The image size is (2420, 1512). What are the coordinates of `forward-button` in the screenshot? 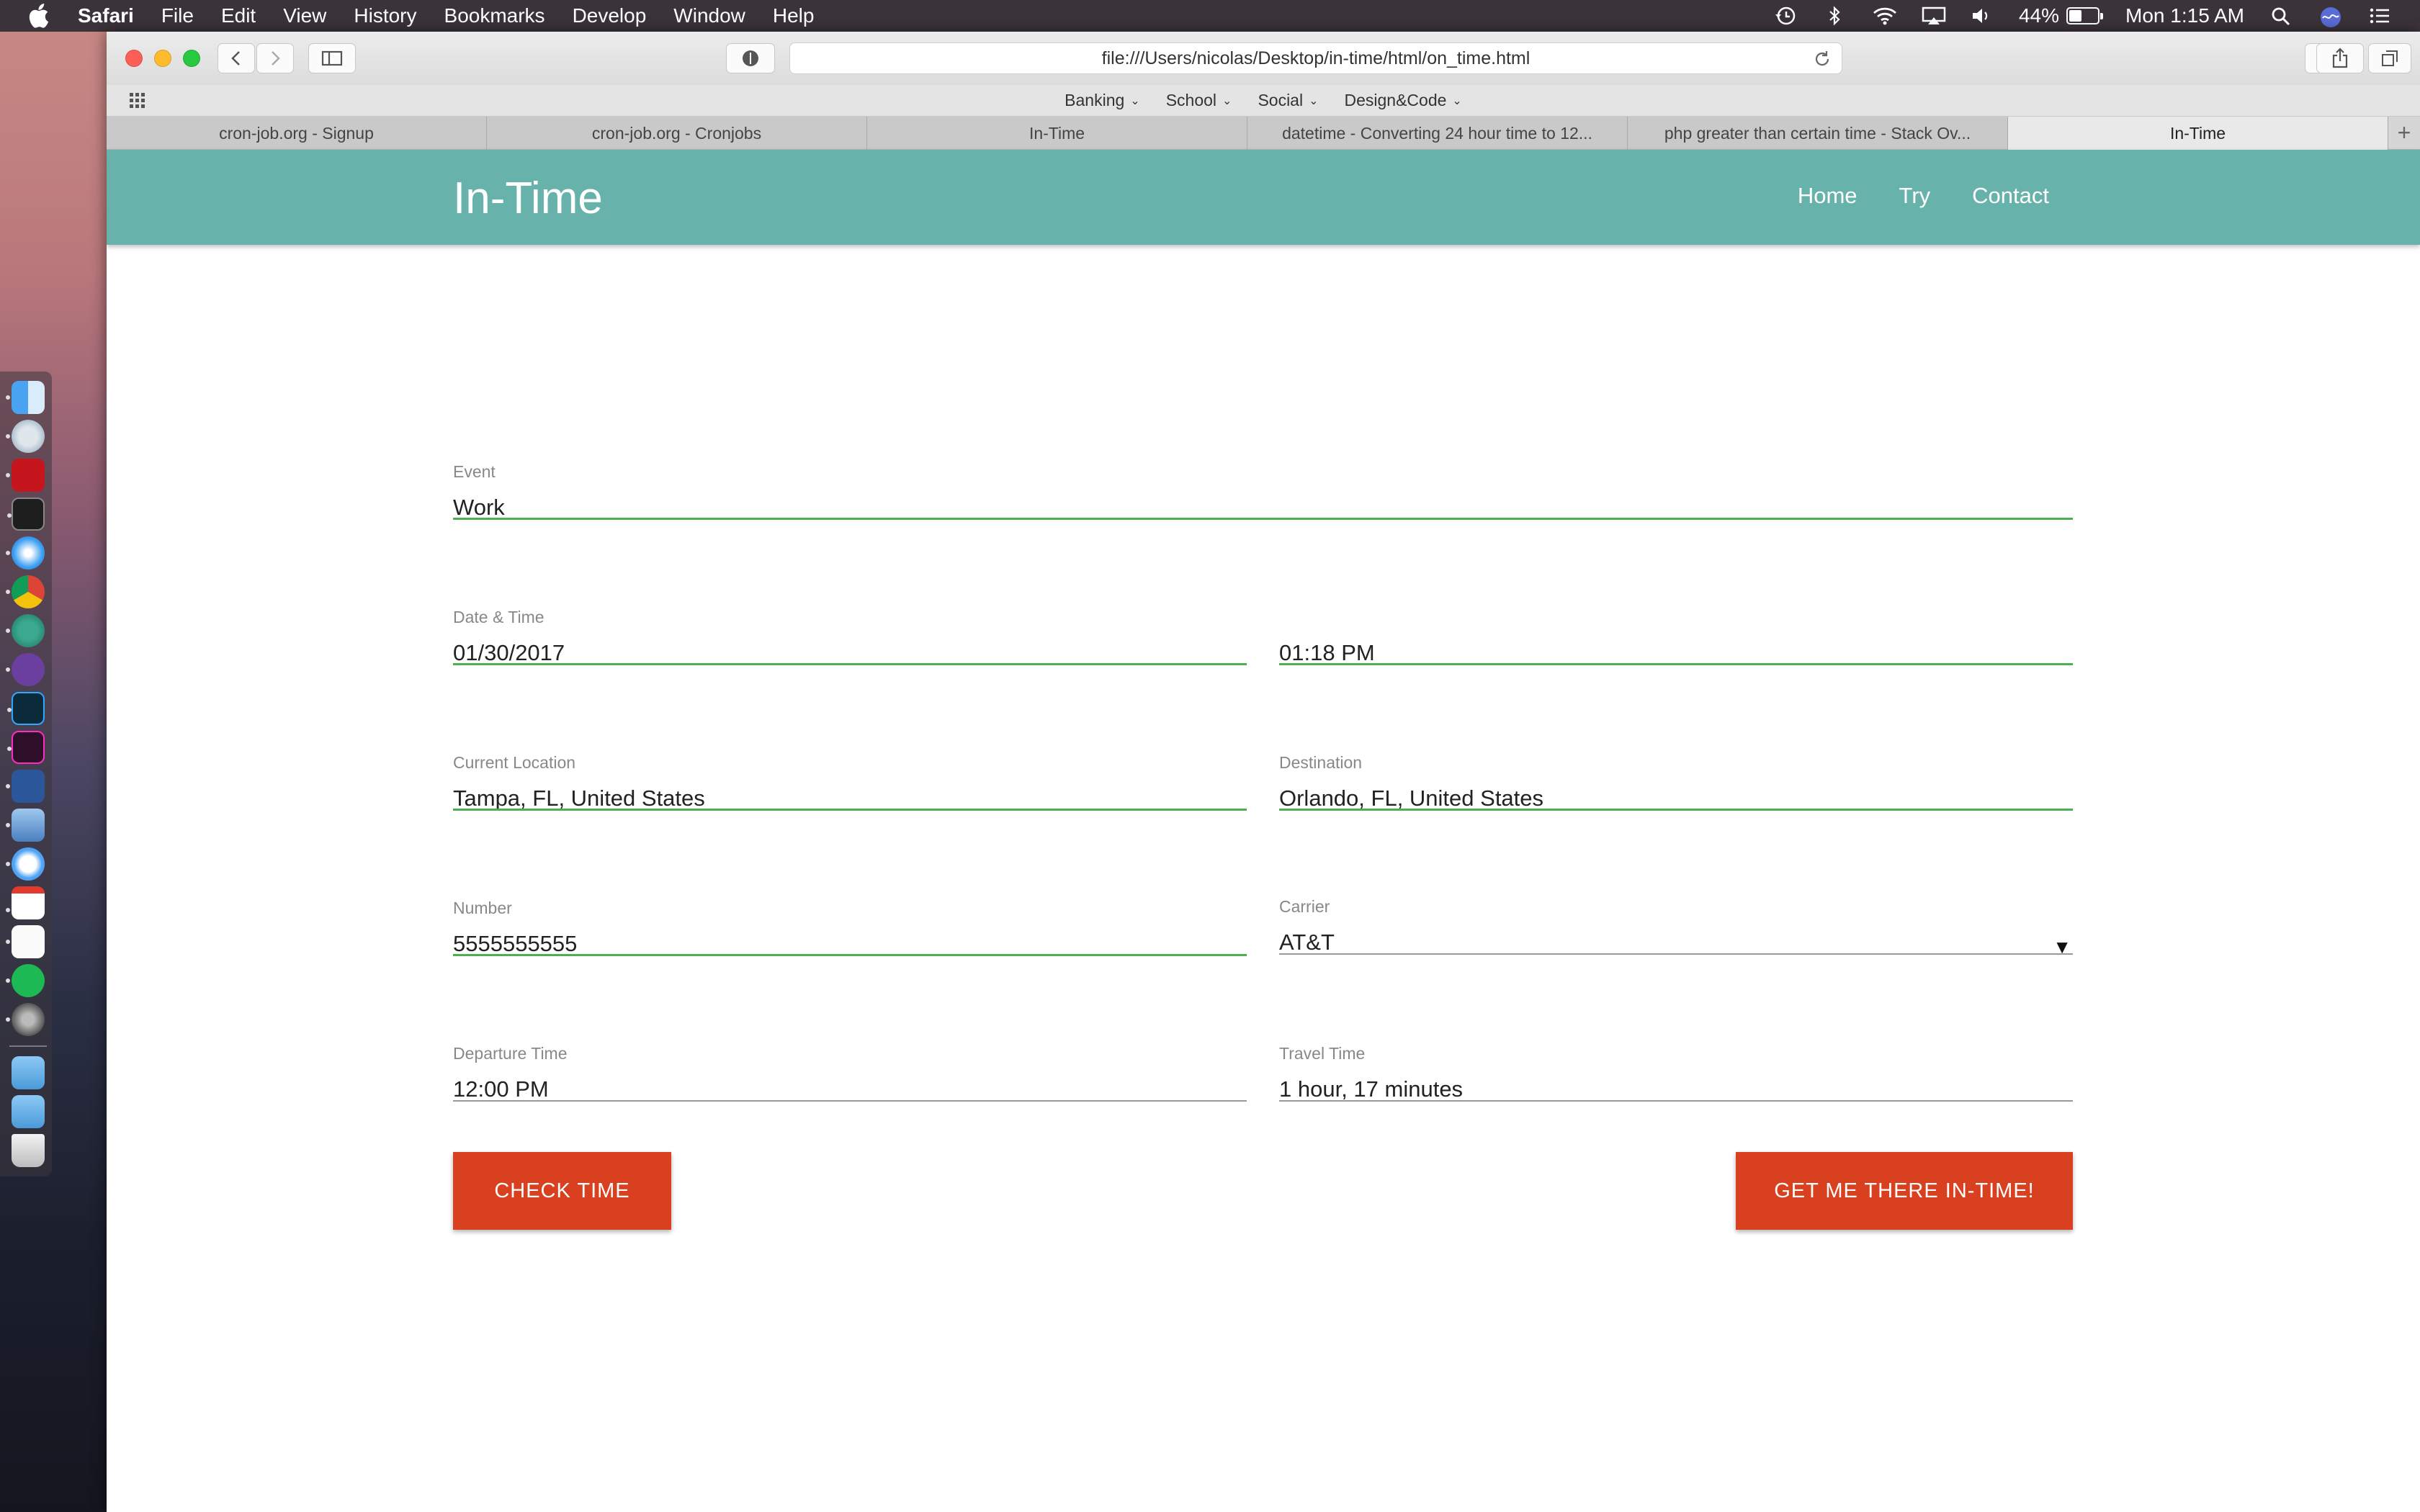 It's located at (275, 58).